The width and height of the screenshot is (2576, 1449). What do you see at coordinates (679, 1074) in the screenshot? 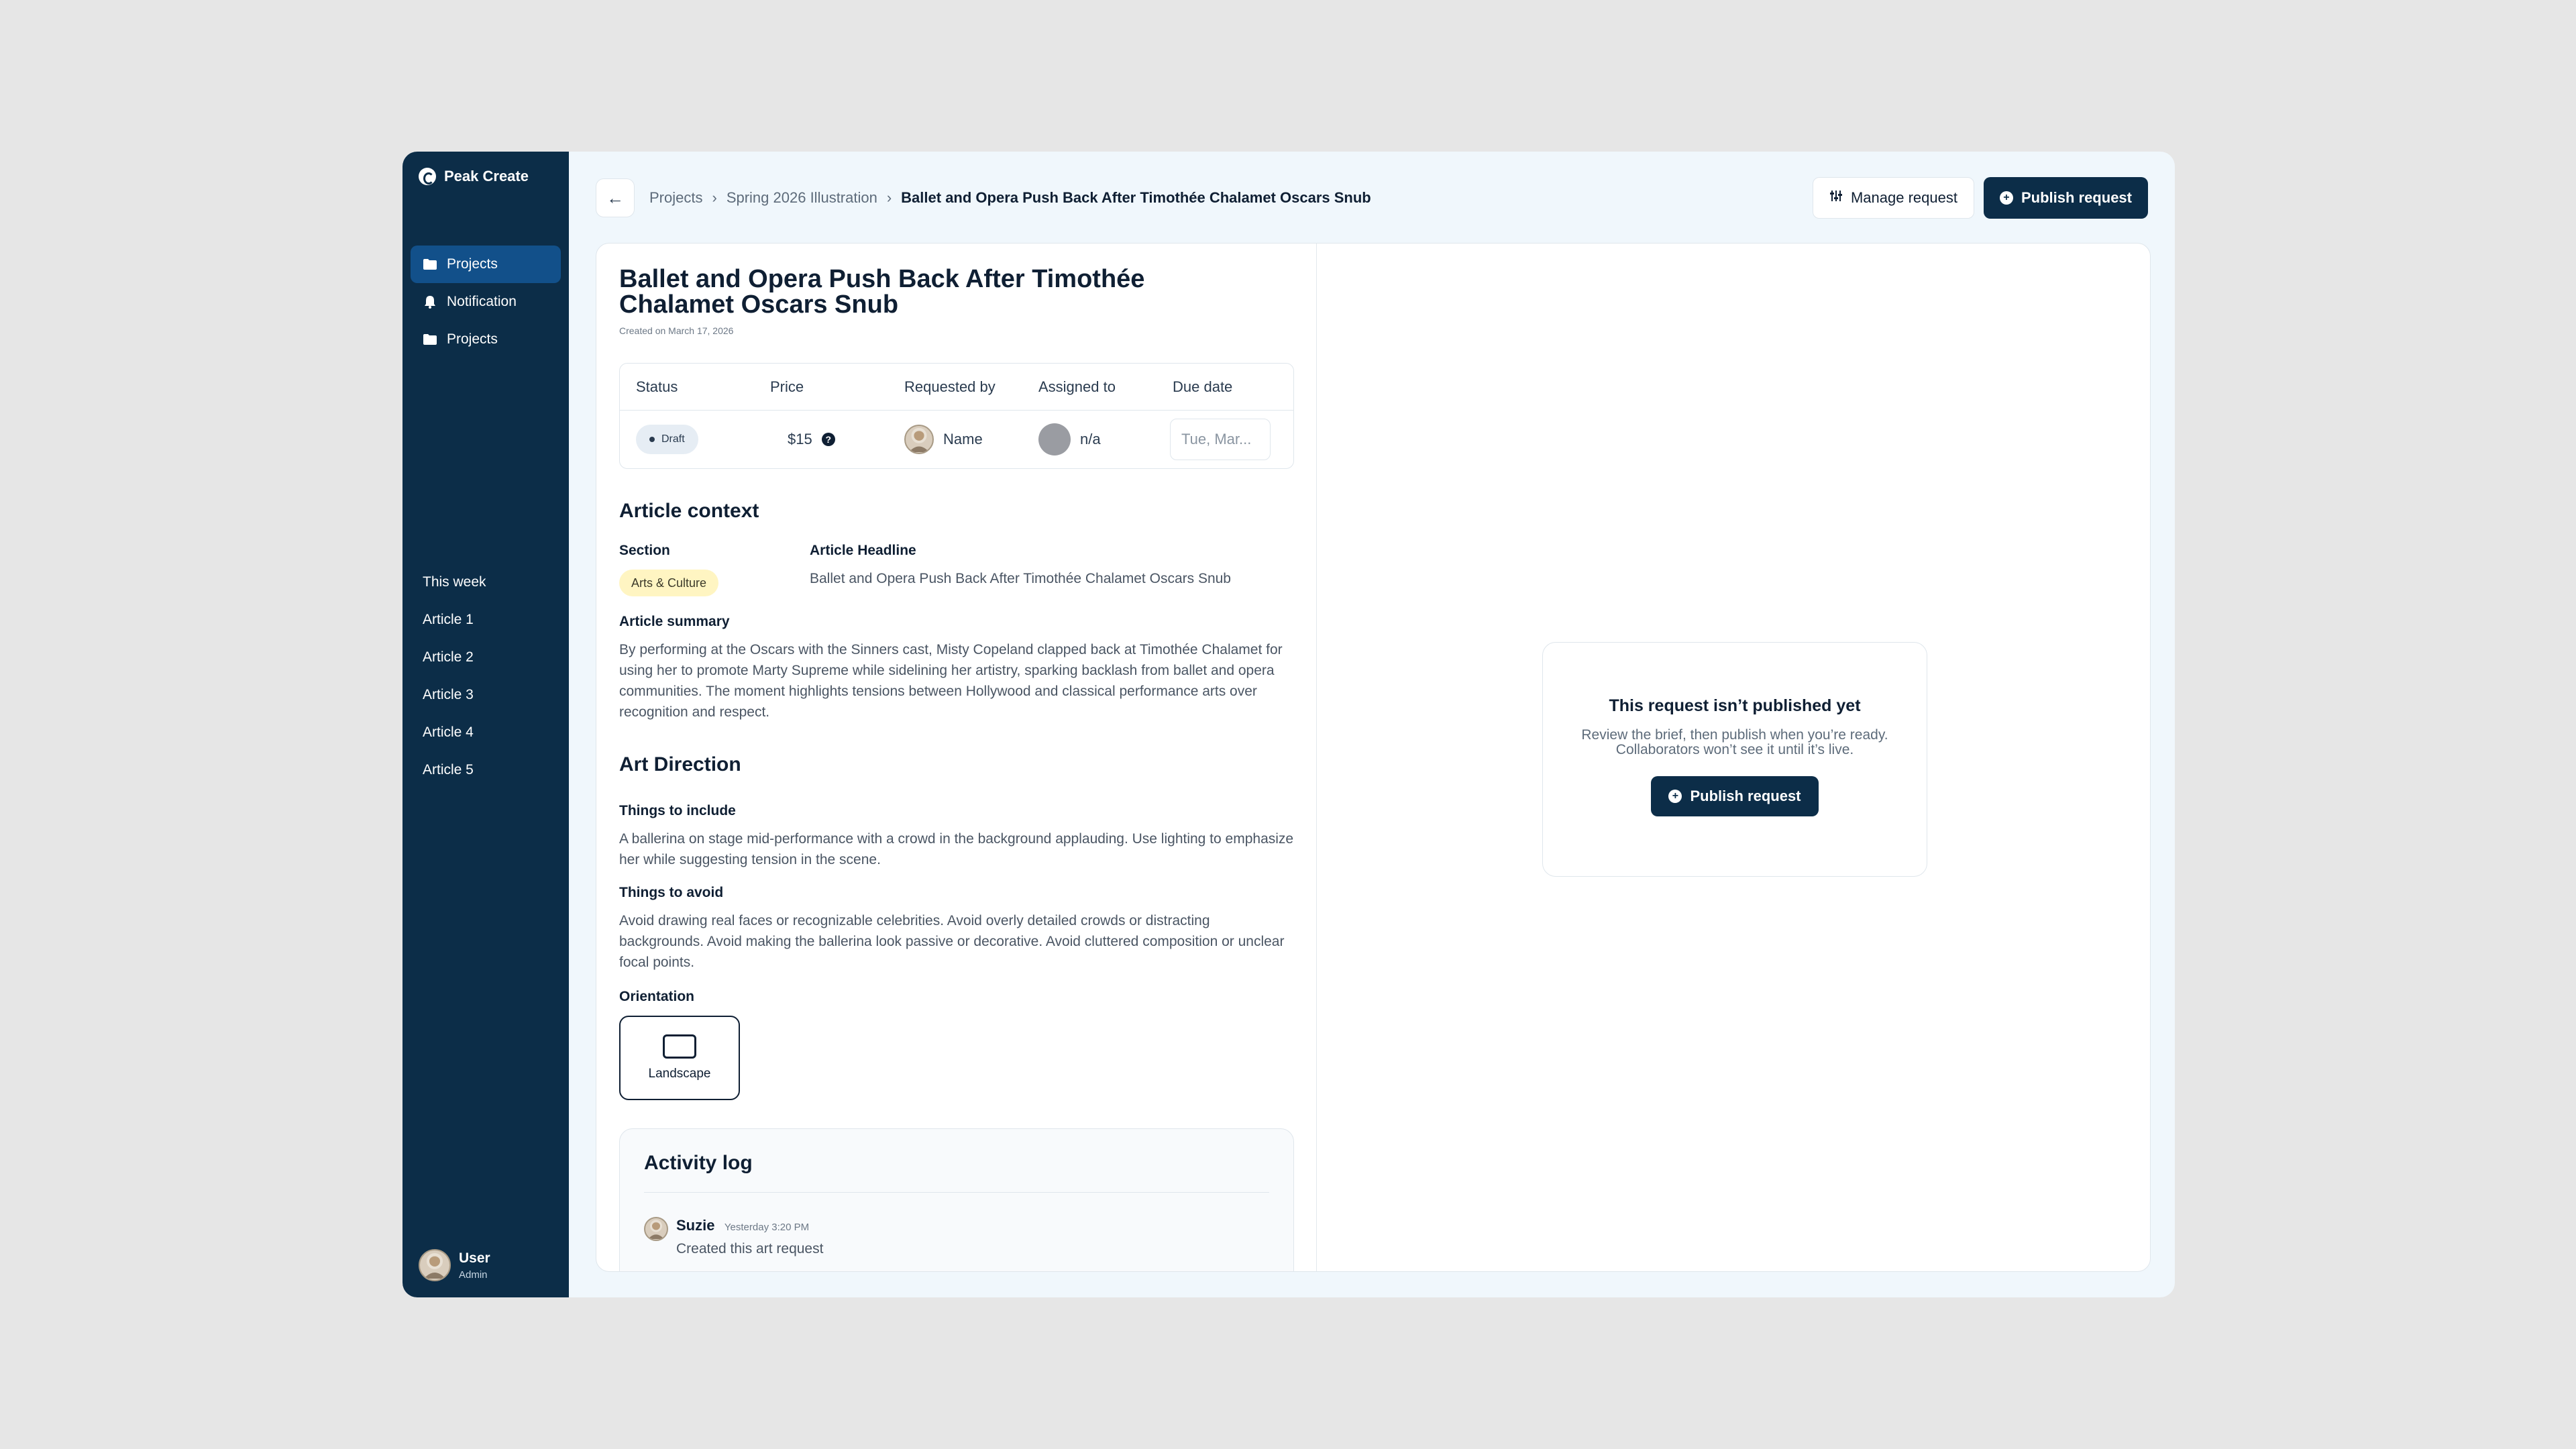
I see `orientation-value: Landscape` at bounding box center [679, 1074].